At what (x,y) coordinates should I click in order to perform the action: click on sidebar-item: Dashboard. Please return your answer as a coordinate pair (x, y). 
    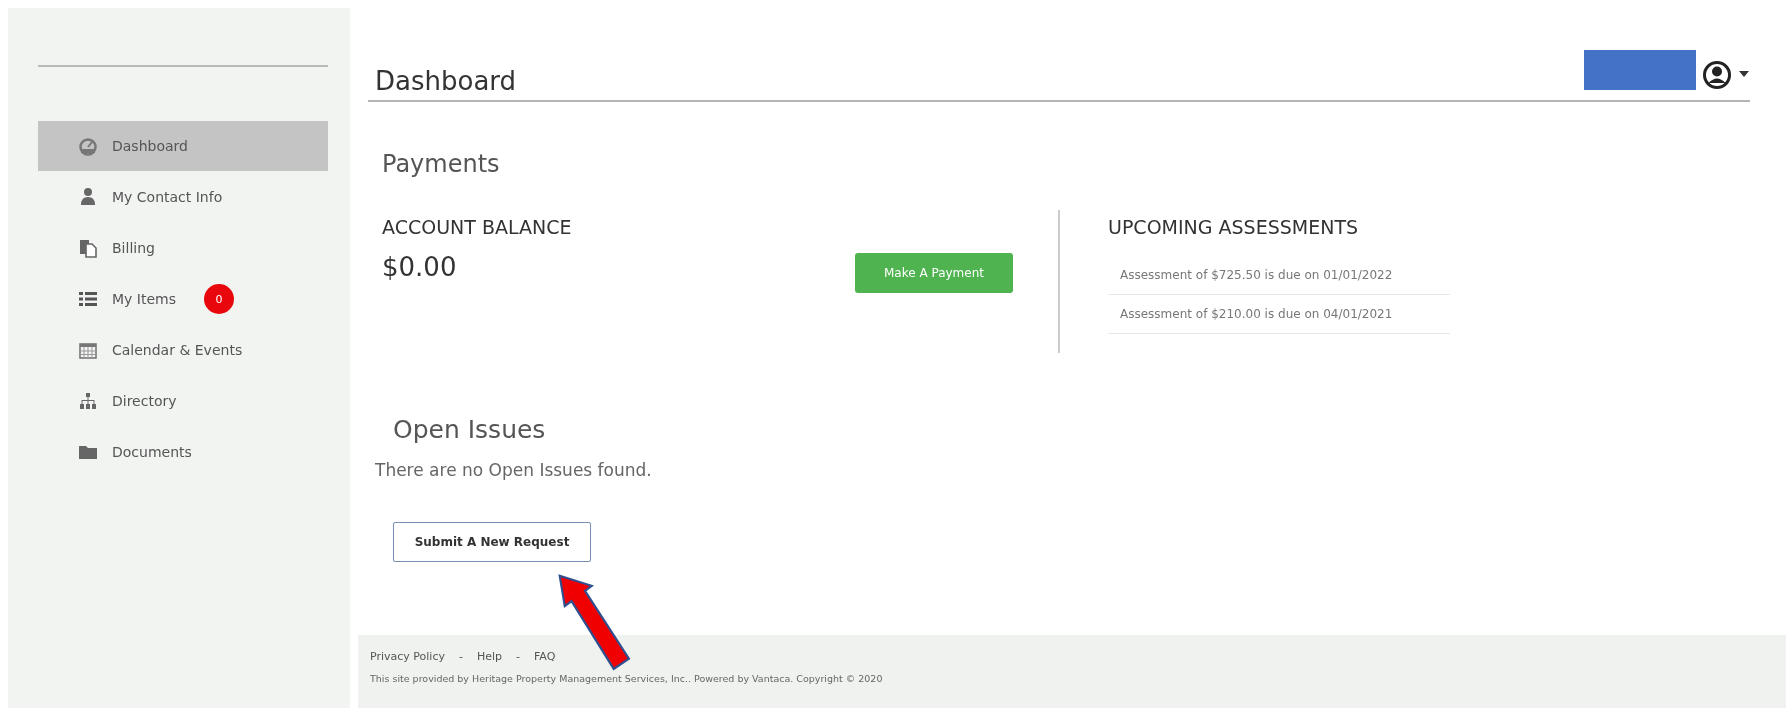
    Looking at the image, I should click on (183, 146).